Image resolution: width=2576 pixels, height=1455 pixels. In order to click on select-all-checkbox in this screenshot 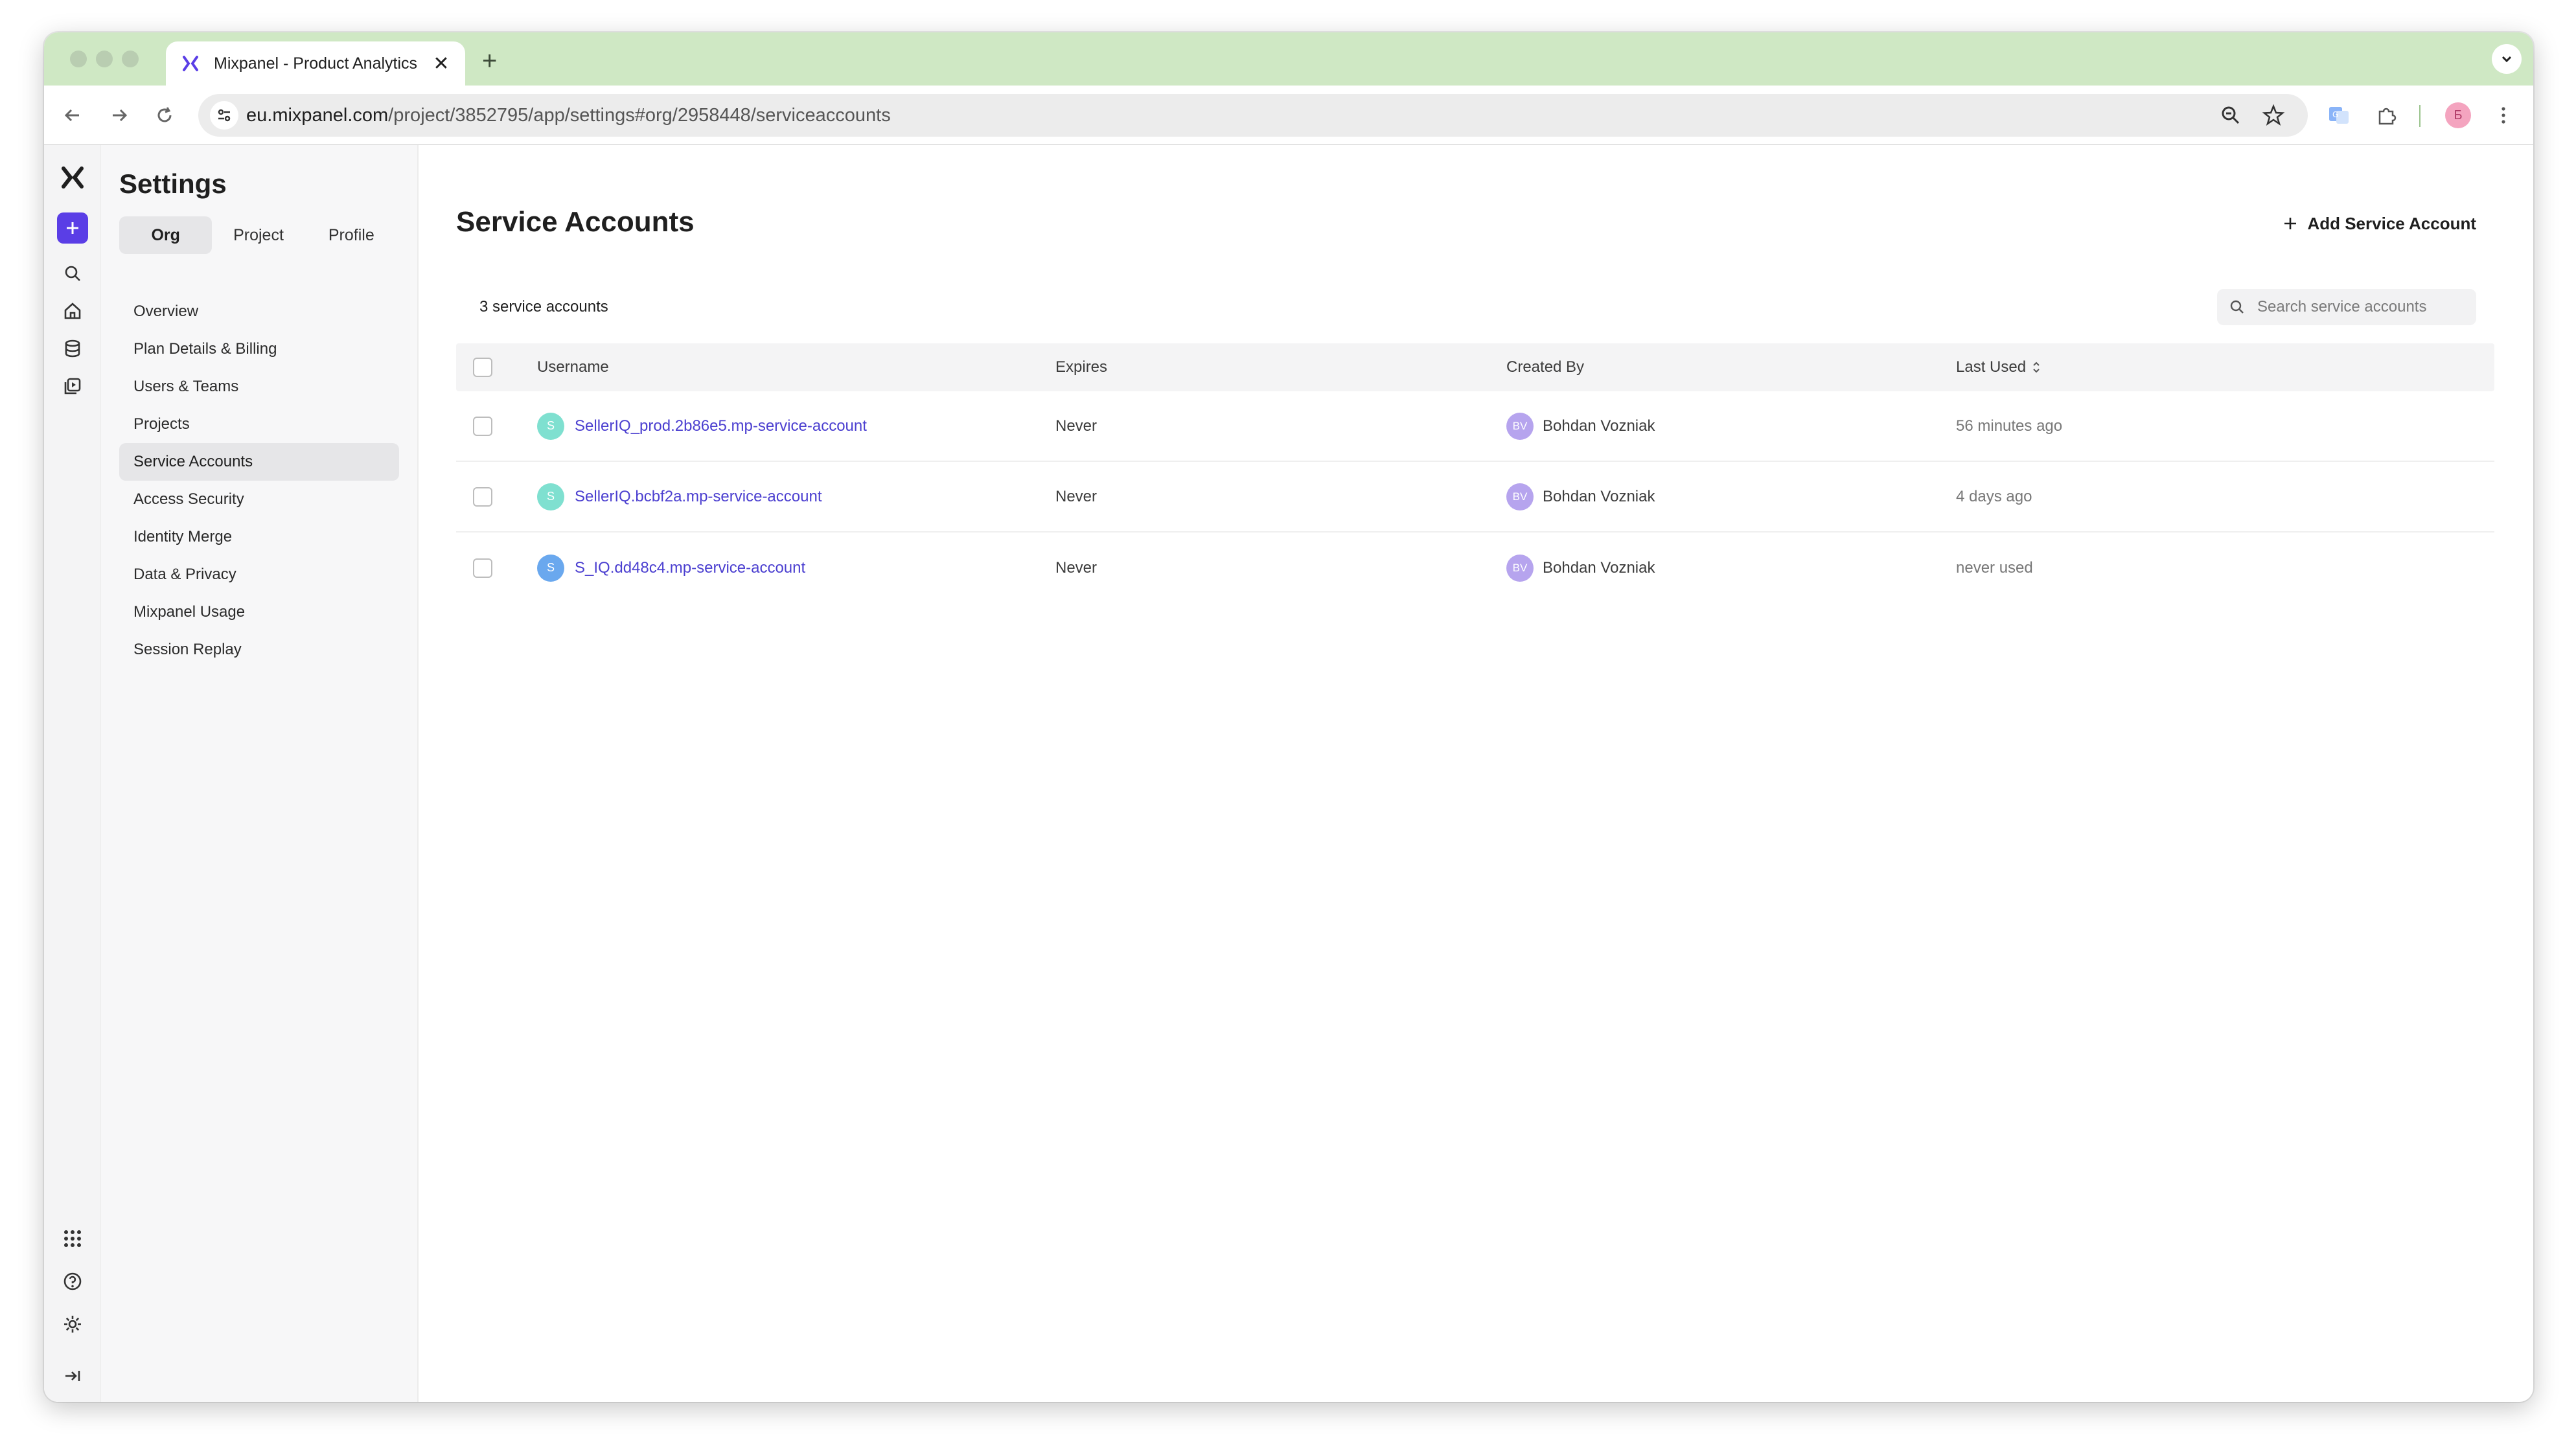, I will do `click(483, 367)`.